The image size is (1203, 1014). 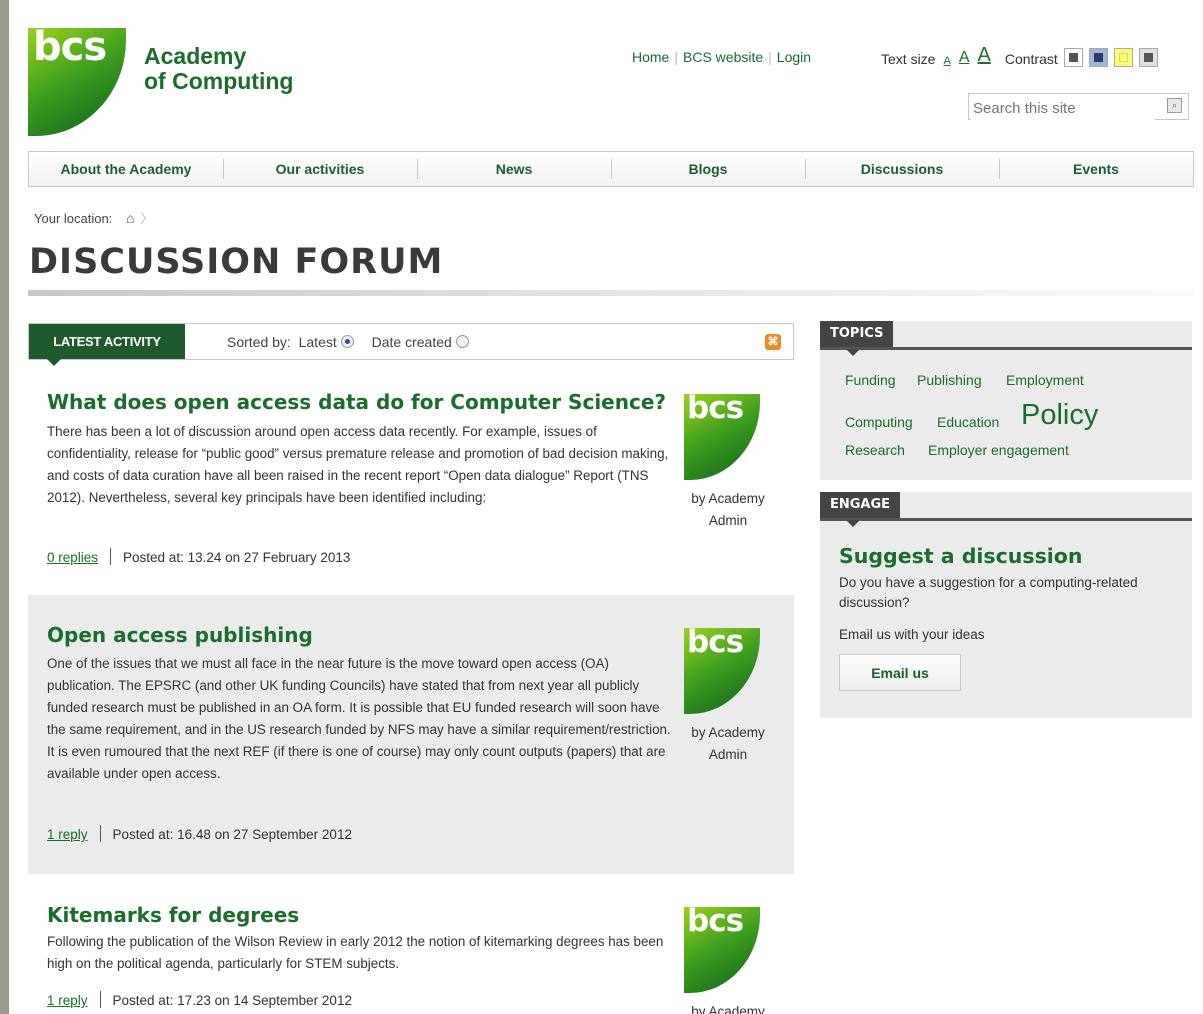 I want to click on tag-employment: Employment, so click(x=1045, y=380).